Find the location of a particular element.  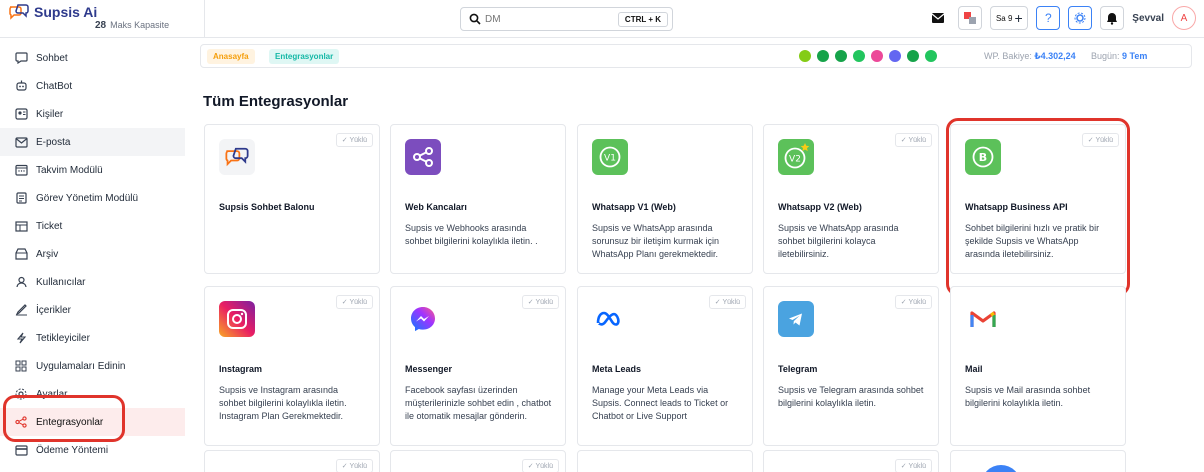

sidebar-item-label: Görev Yönetim Modülü is located at coordinates (87, 198).